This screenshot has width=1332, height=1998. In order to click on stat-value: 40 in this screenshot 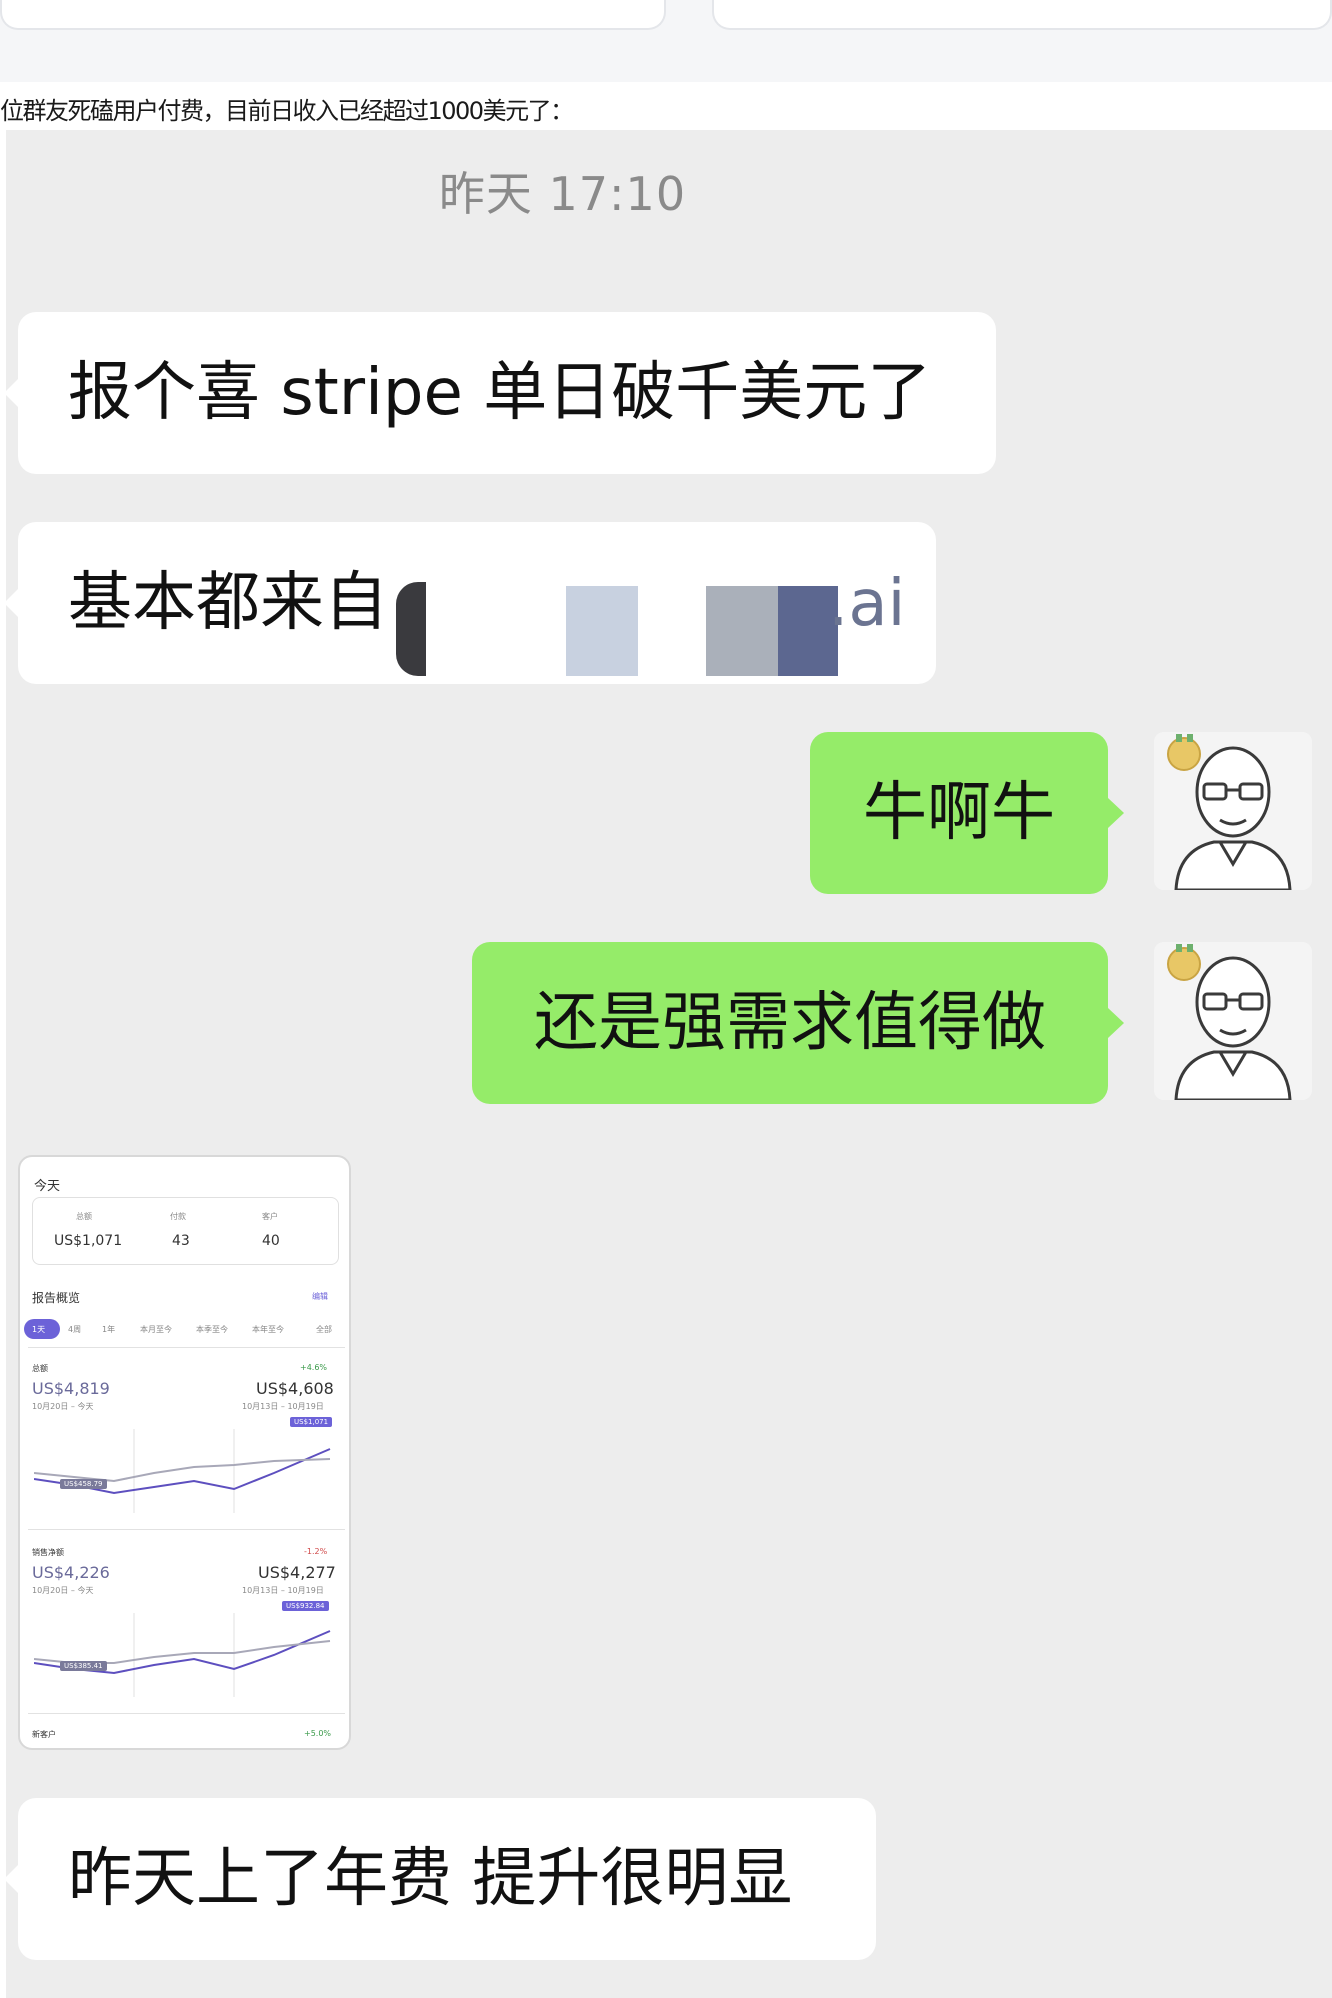, I will do `click(271, 1241)`.